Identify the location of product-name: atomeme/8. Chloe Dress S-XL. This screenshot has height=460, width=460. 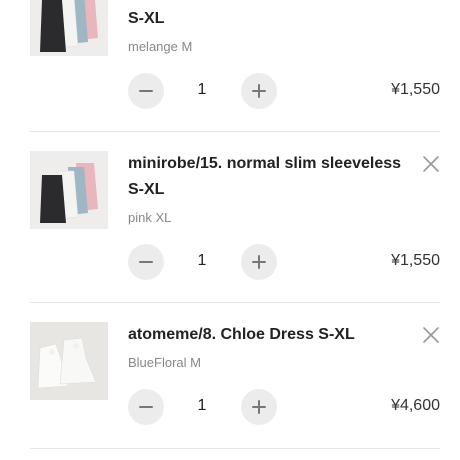
(268, 335).